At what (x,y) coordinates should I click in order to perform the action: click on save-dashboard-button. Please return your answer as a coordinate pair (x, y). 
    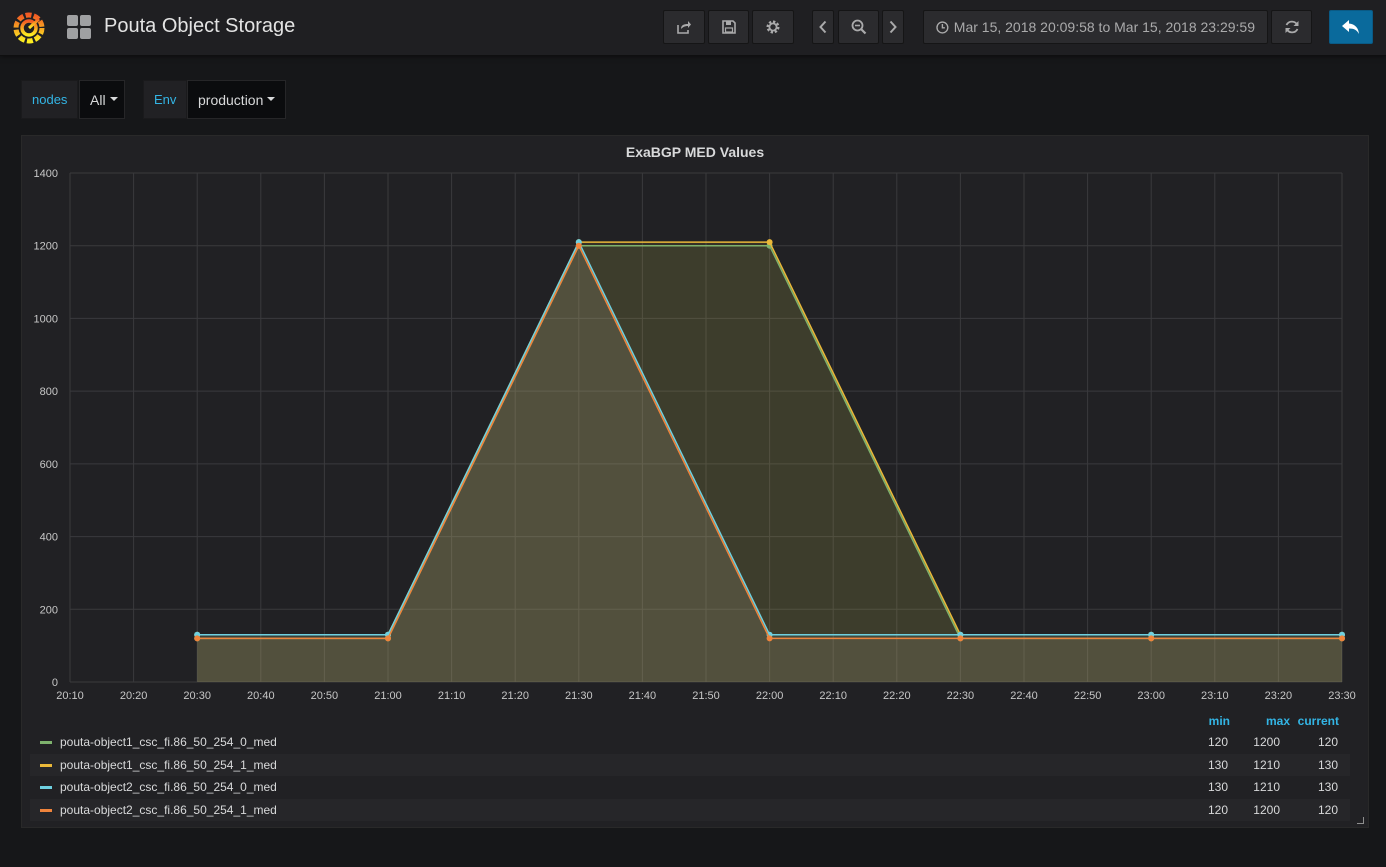
    Looking at the image, I should click on (728, 27).